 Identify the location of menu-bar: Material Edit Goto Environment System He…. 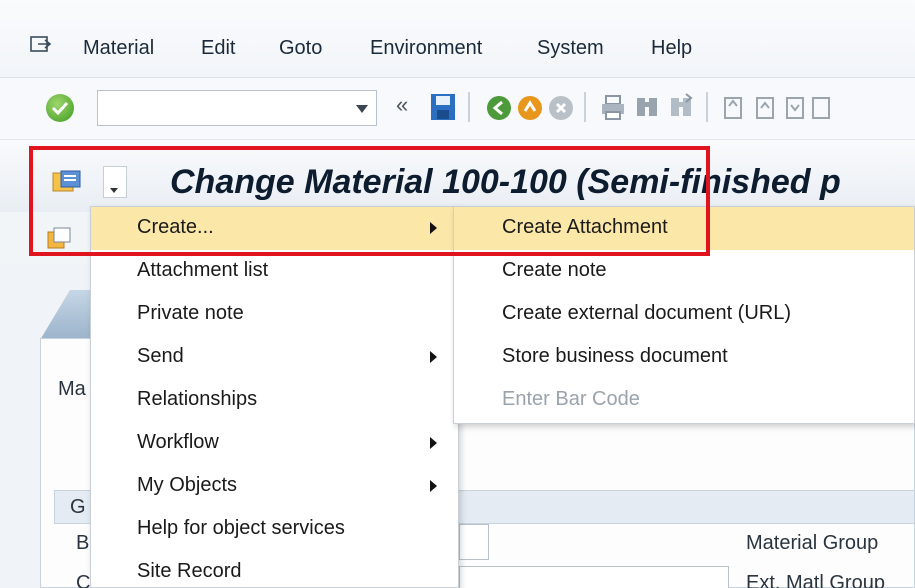
(457, 39).